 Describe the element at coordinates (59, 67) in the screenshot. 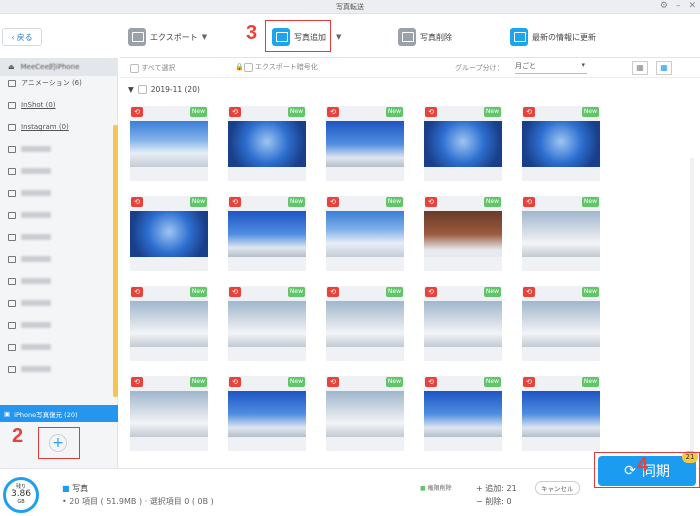

I see `device-header: ⏏ MeeCee的iPhone` at that location.